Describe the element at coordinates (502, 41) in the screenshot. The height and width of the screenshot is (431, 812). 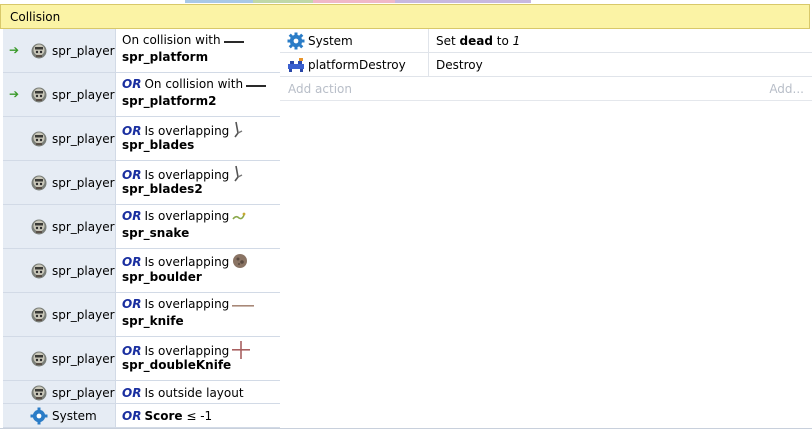
I see `action-text-mid: to` at that location.